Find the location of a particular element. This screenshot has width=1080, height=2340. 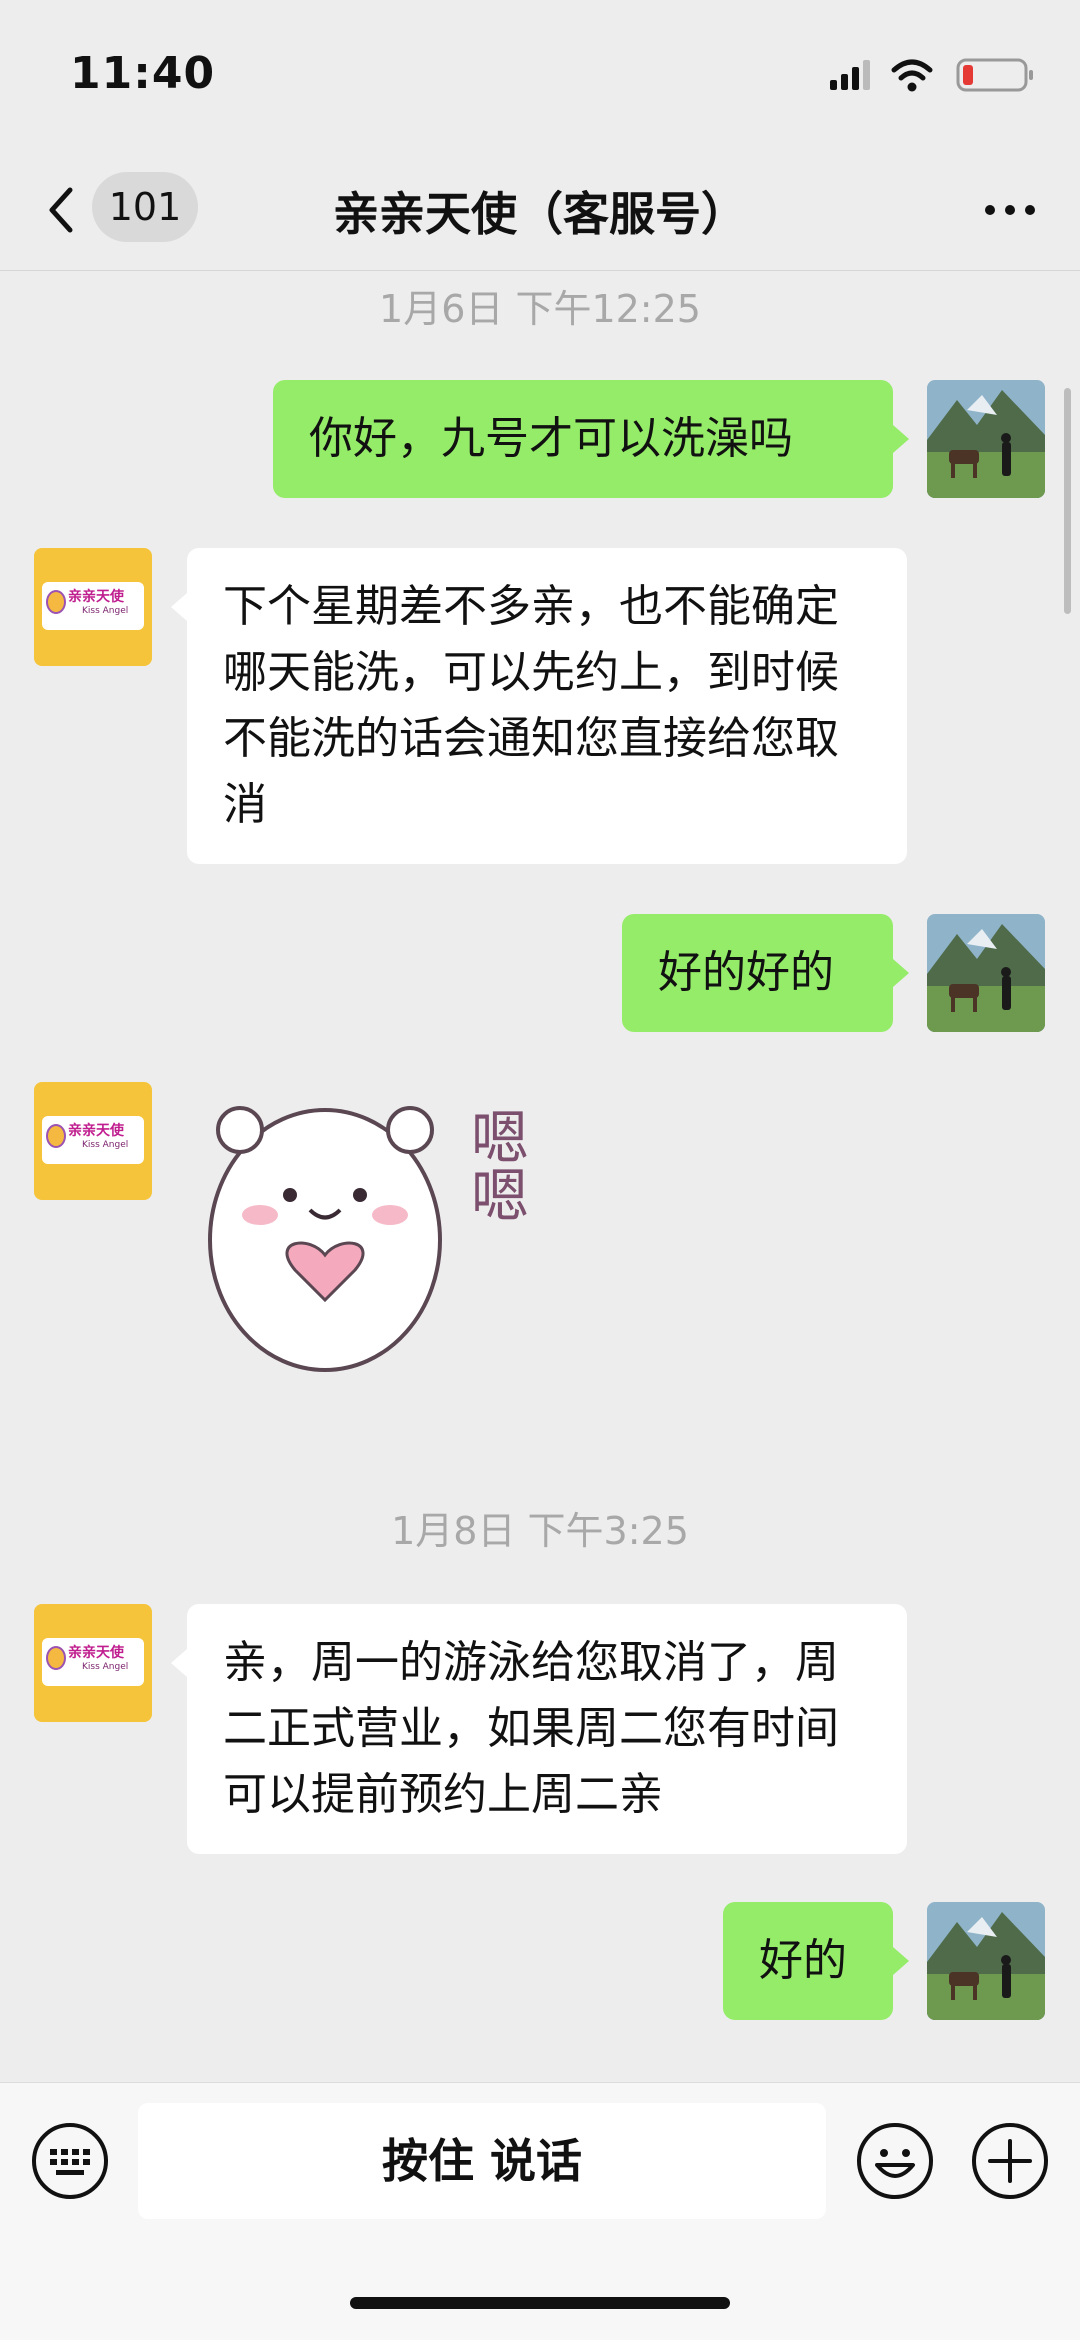

home-indicator is located at coordinates (540, 2303).